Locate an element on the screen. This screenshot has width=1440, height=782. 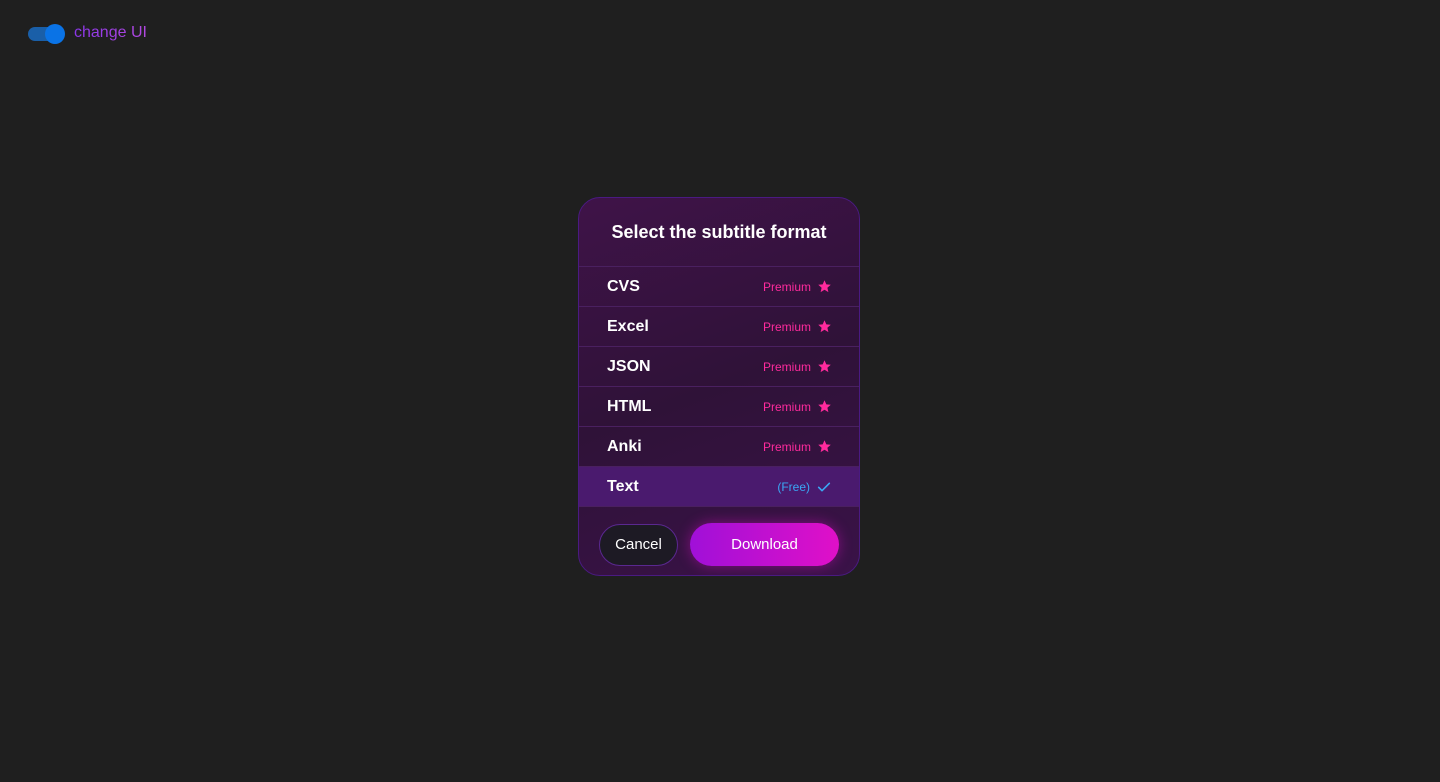
dialog-actions: Cancel Download is located at coordinates (719, 536).